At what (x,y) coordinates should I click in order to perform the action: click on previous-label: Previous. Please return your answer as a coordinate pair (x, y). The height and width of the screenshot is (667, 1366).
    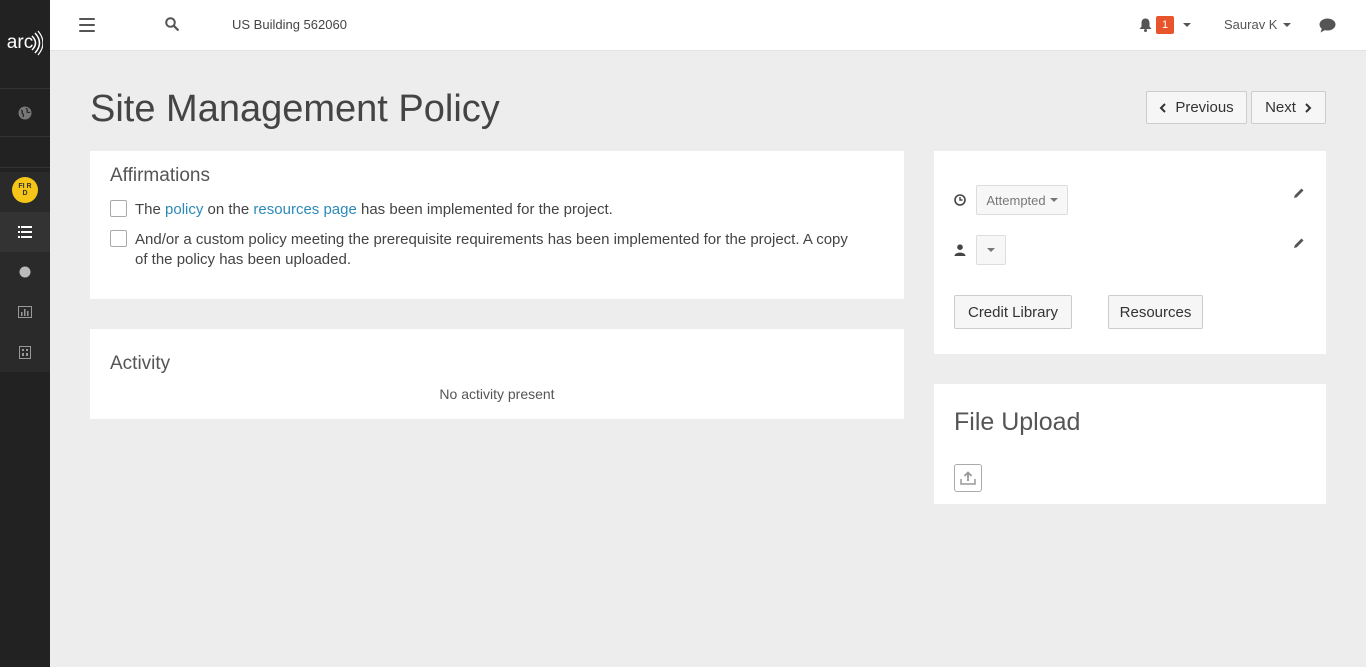
    Looking at the image, I should click on (1204, 107).